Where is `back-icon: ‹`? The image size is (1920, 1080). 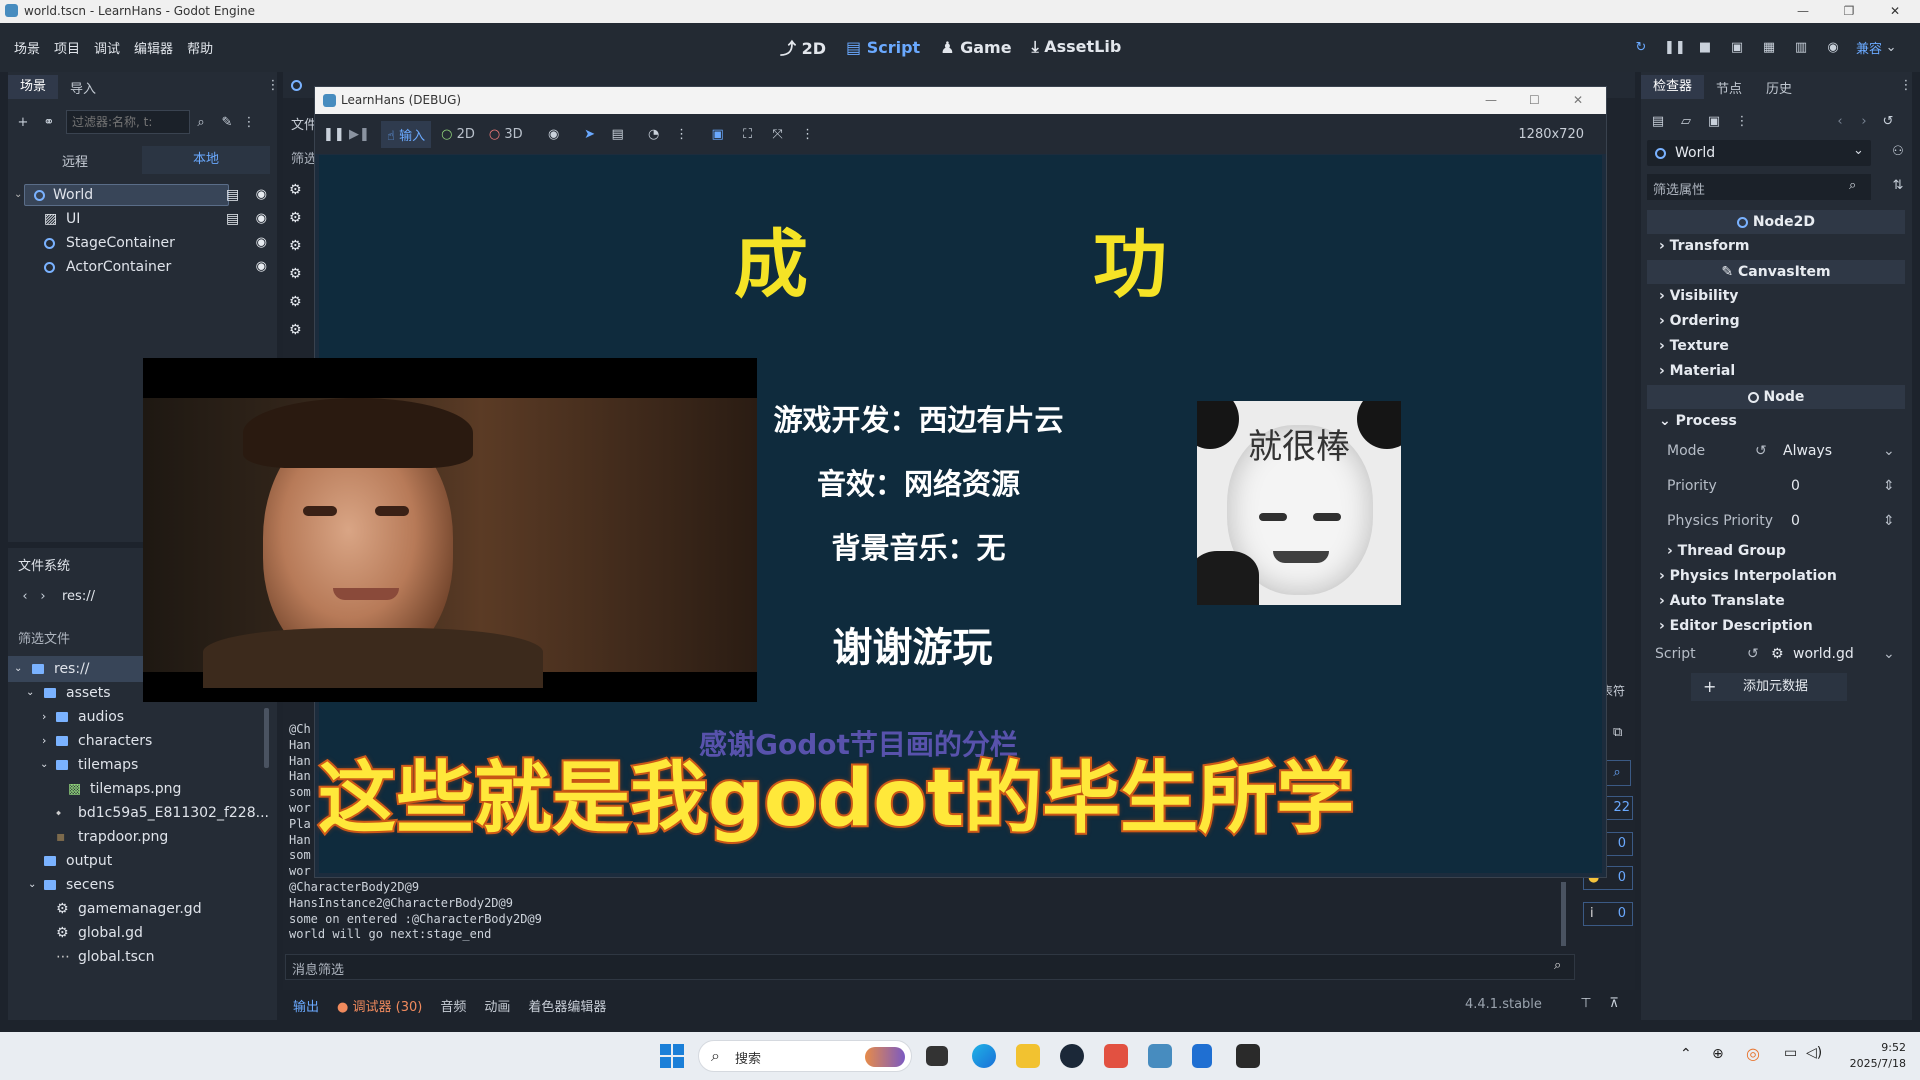
back-icon: ‹ is located at coordinates (25, 596).